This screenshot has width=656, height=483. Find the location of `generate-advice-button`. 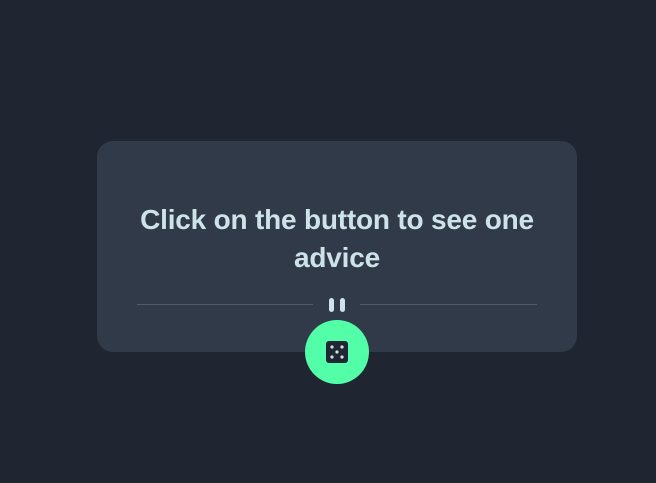

generate-advice-button is located at coordinates (337, 352).